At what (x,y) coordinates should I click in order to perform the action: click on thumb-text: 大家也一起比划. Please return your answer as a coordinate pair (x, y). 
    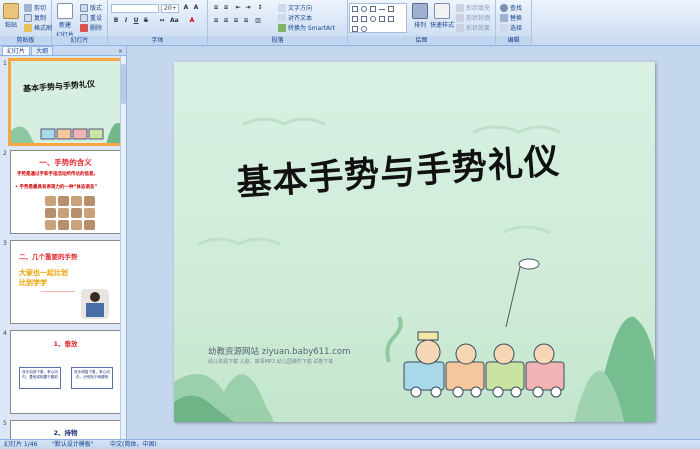
    Looking at the image, I should click on (43, 273).